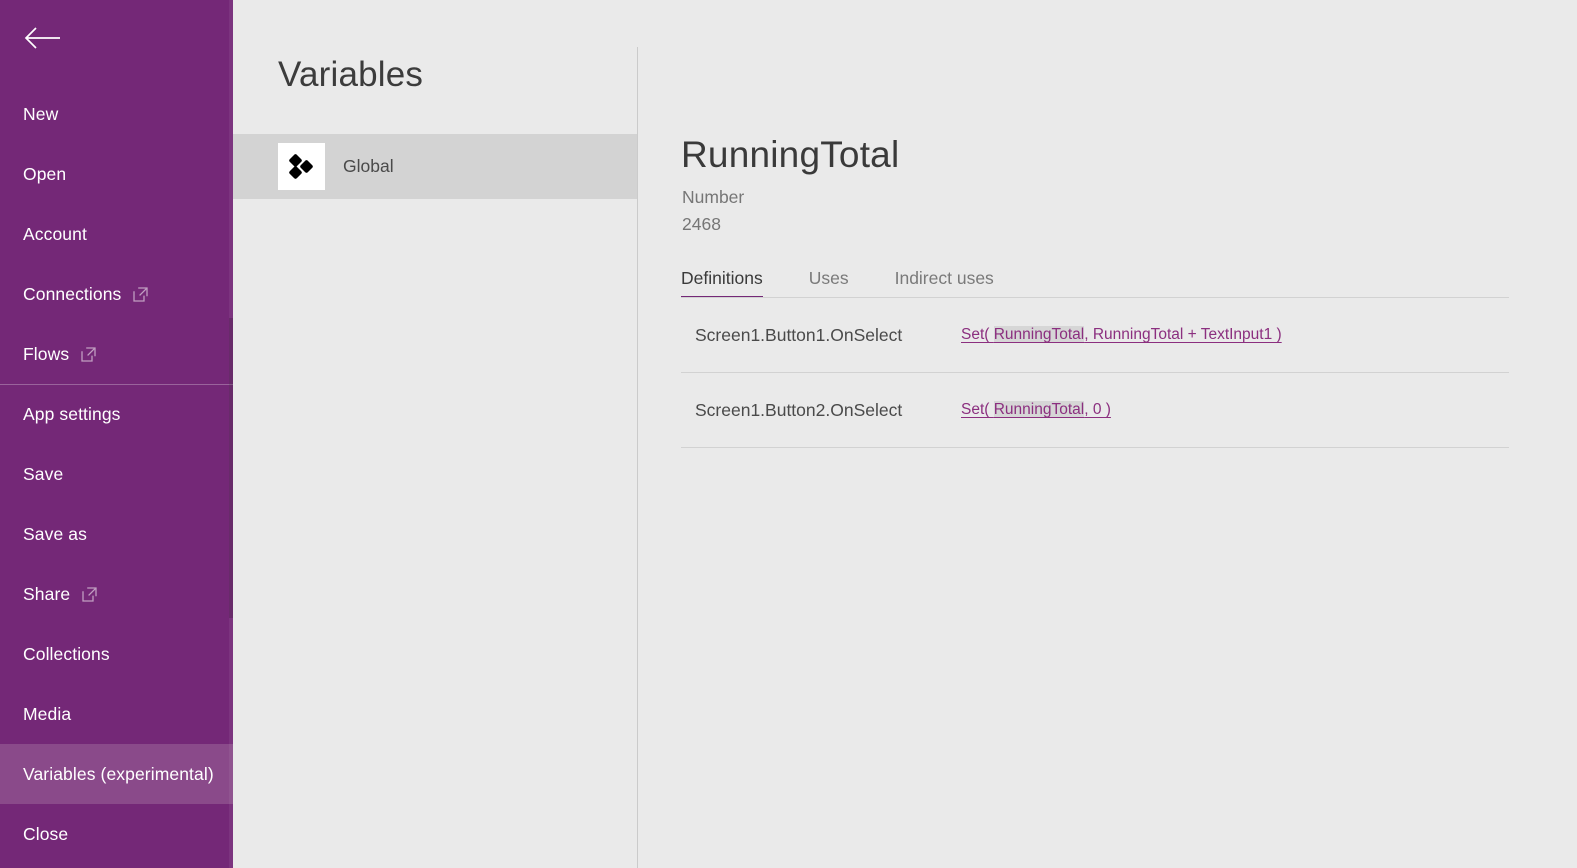 The height and width of the screenshot is (868, 1577). I want to click on global-variable-icon, so click(301, 166).